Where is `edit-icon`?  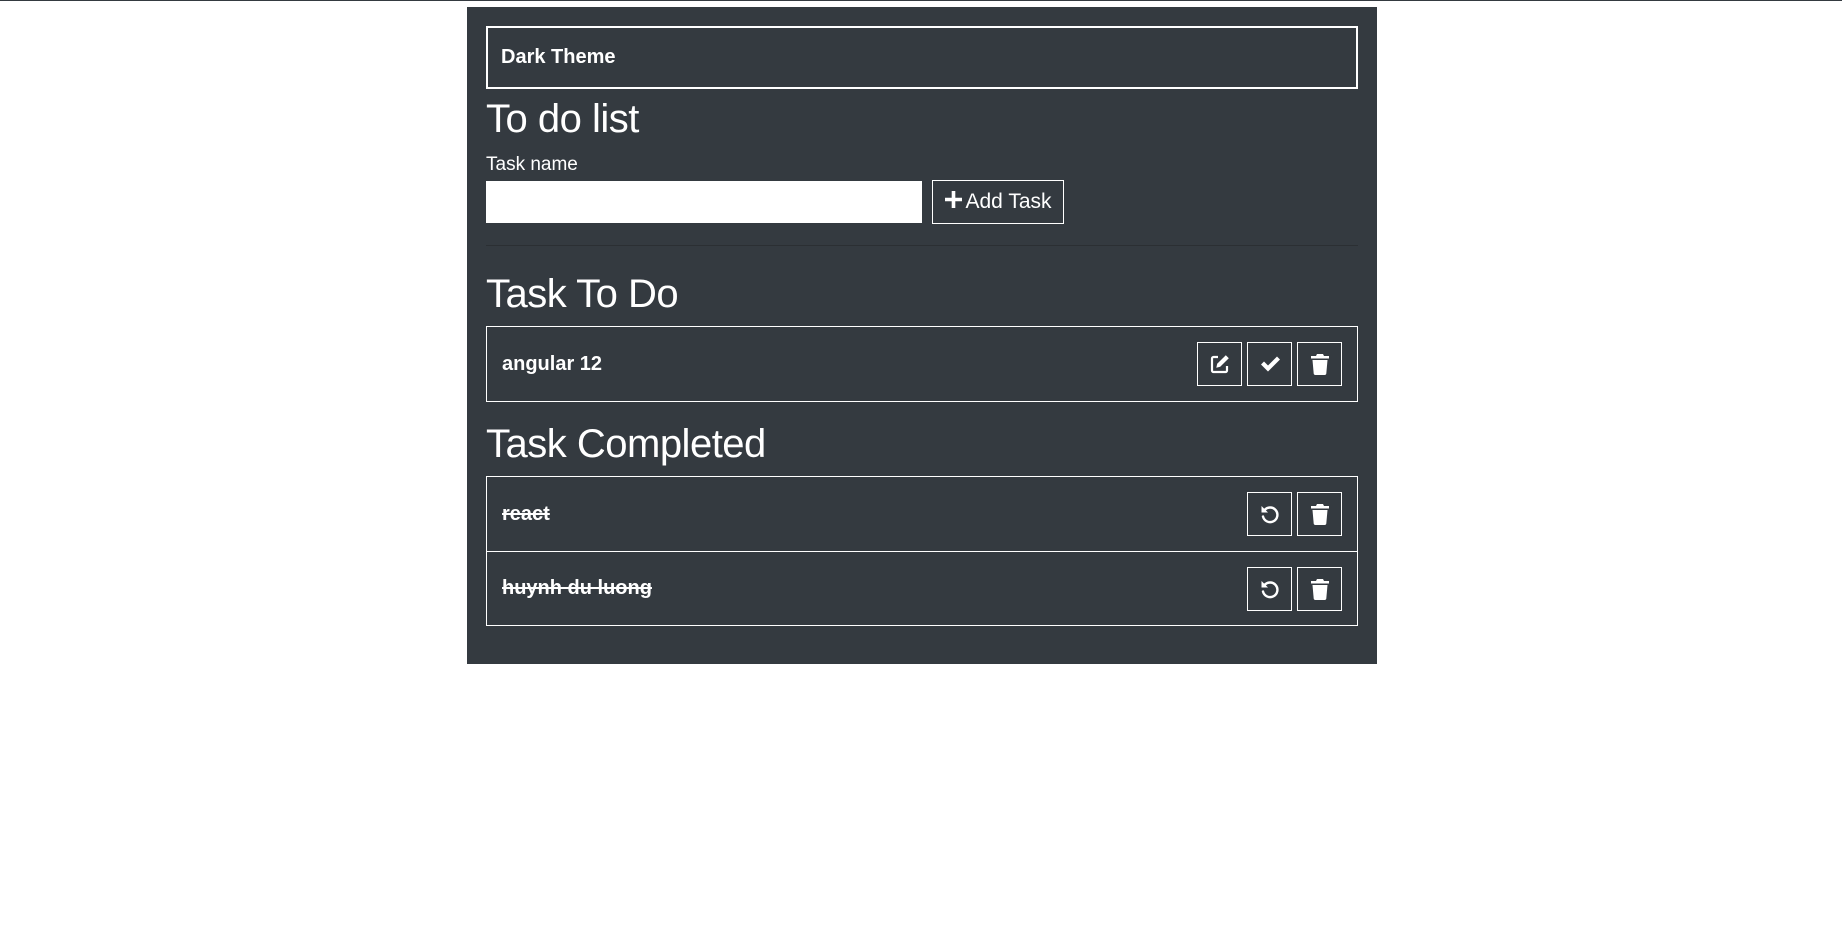
edit-icon is located at coordinates (1220, 364).